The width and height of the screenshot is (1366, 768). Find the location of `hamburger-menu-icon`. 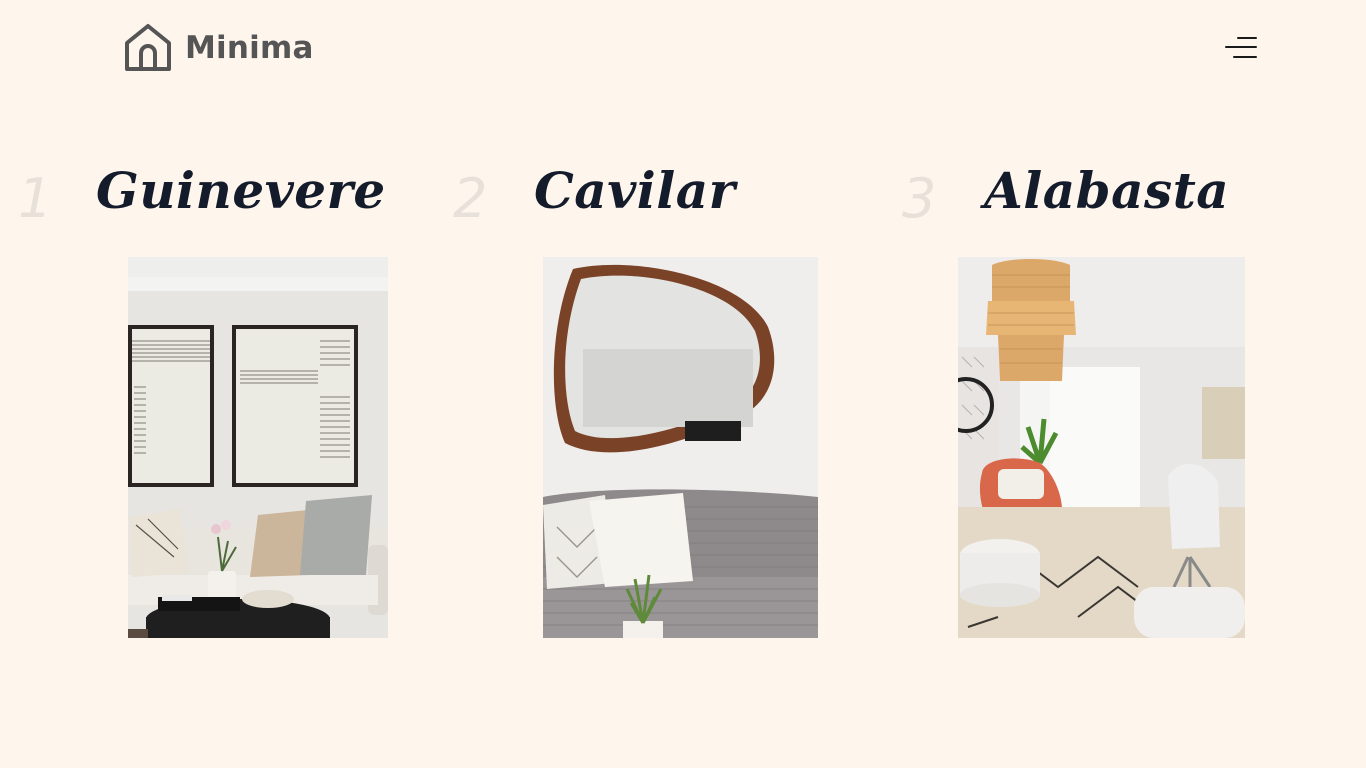

hamburger-menu-icon is located at coordinates (1247, 38).